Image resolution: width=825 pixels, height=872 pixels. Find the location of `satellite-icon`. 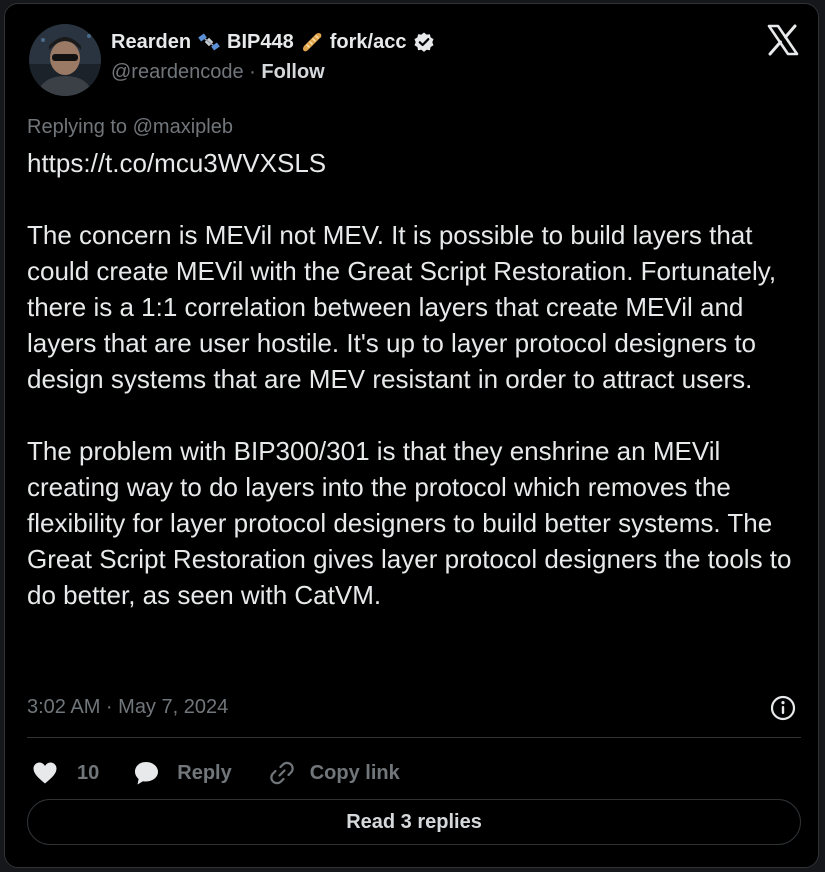

satellite-icon is located at coordinates (209, 42).